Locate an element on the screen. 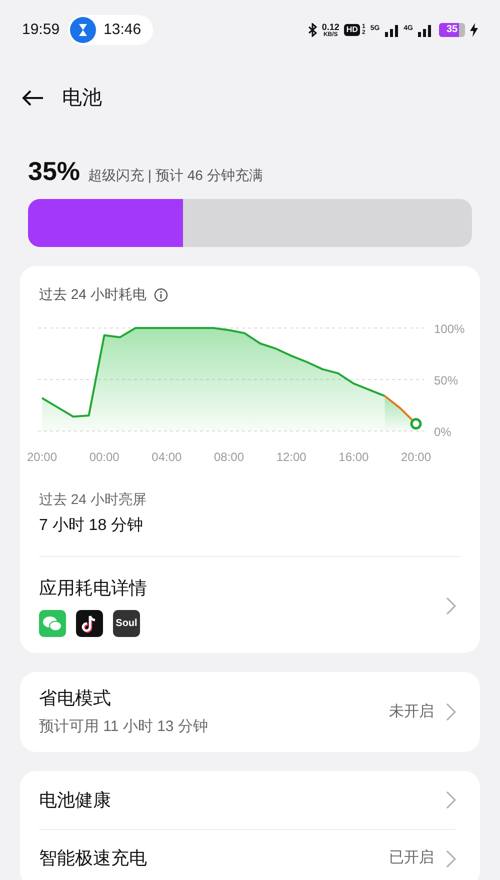 Image resolution: width=500 pixels, height=880 pixels. page-title: 电池 is located at coordinates (82, 98).